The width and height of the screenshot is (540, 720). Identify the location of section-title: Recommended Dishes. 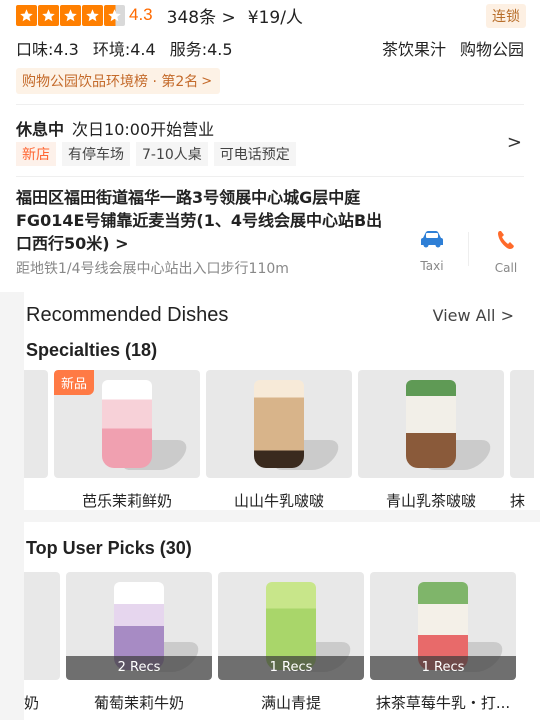
(127, 315).